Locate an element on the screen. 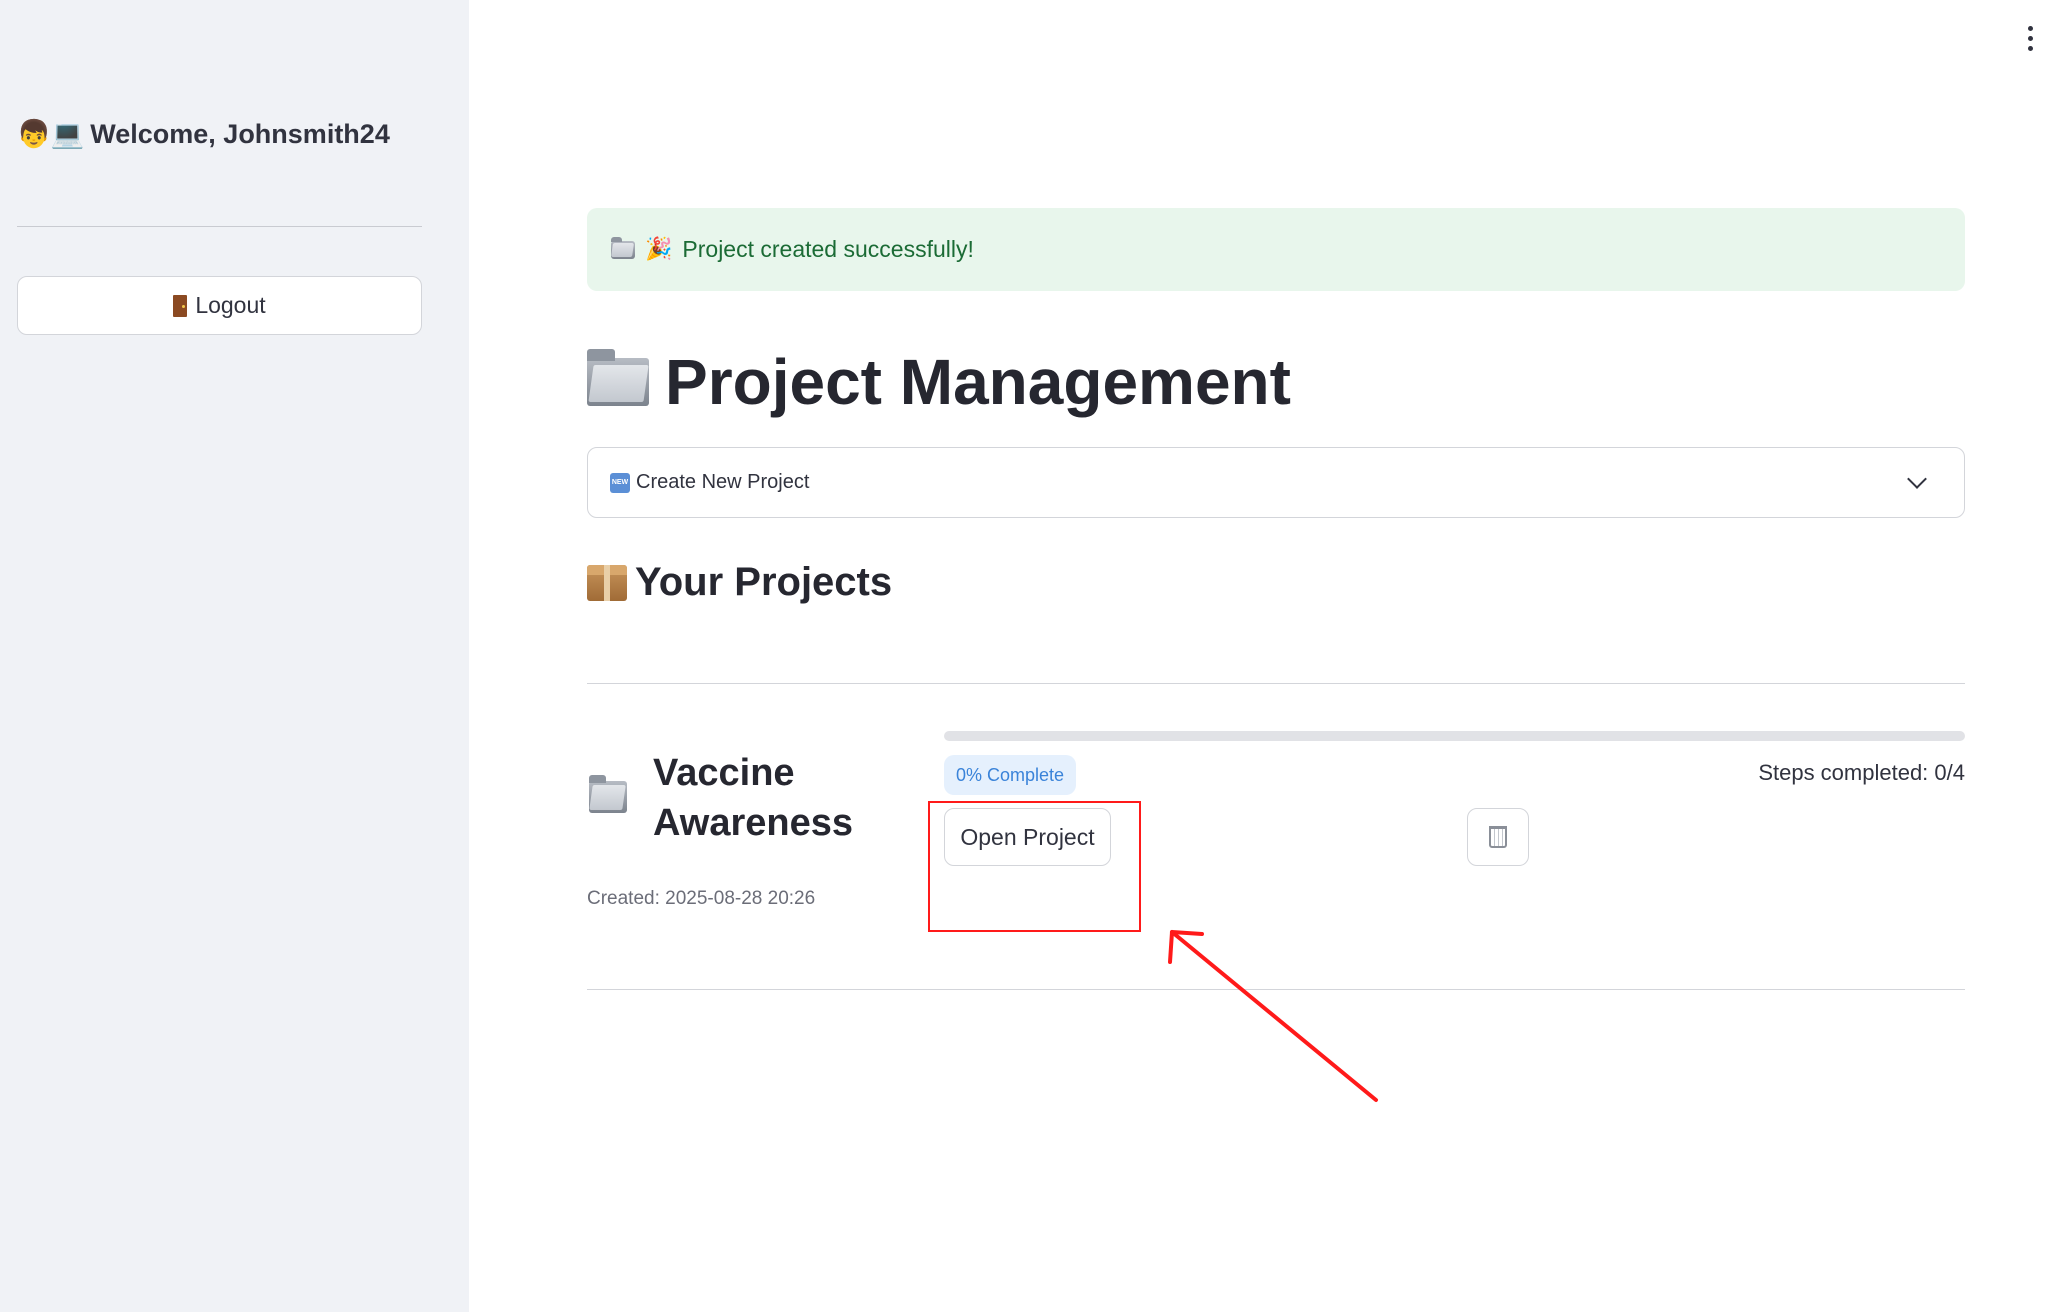  project-name: Vaccine Awareness is located at coordinates (753, 798).